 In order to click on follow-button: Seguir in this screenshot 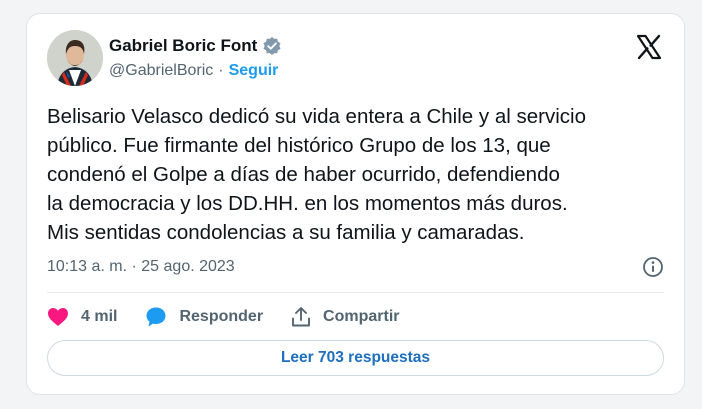, I will do `click(254, 71)`.